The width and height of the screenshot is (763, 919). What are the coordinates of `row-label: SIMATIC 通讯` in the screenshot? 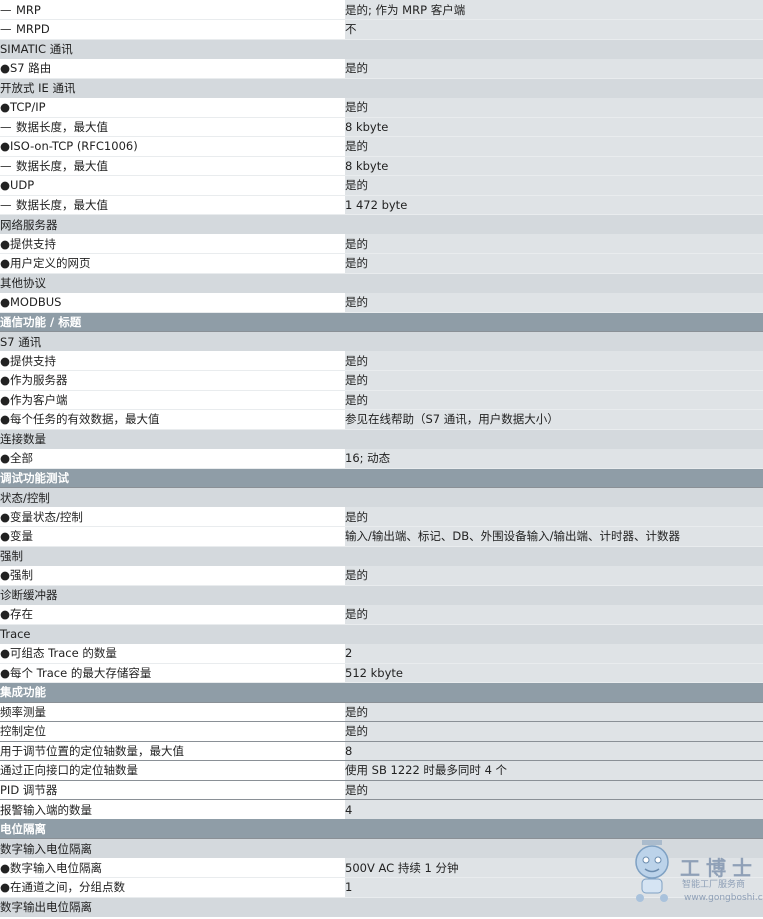 It's located at (36, 49).